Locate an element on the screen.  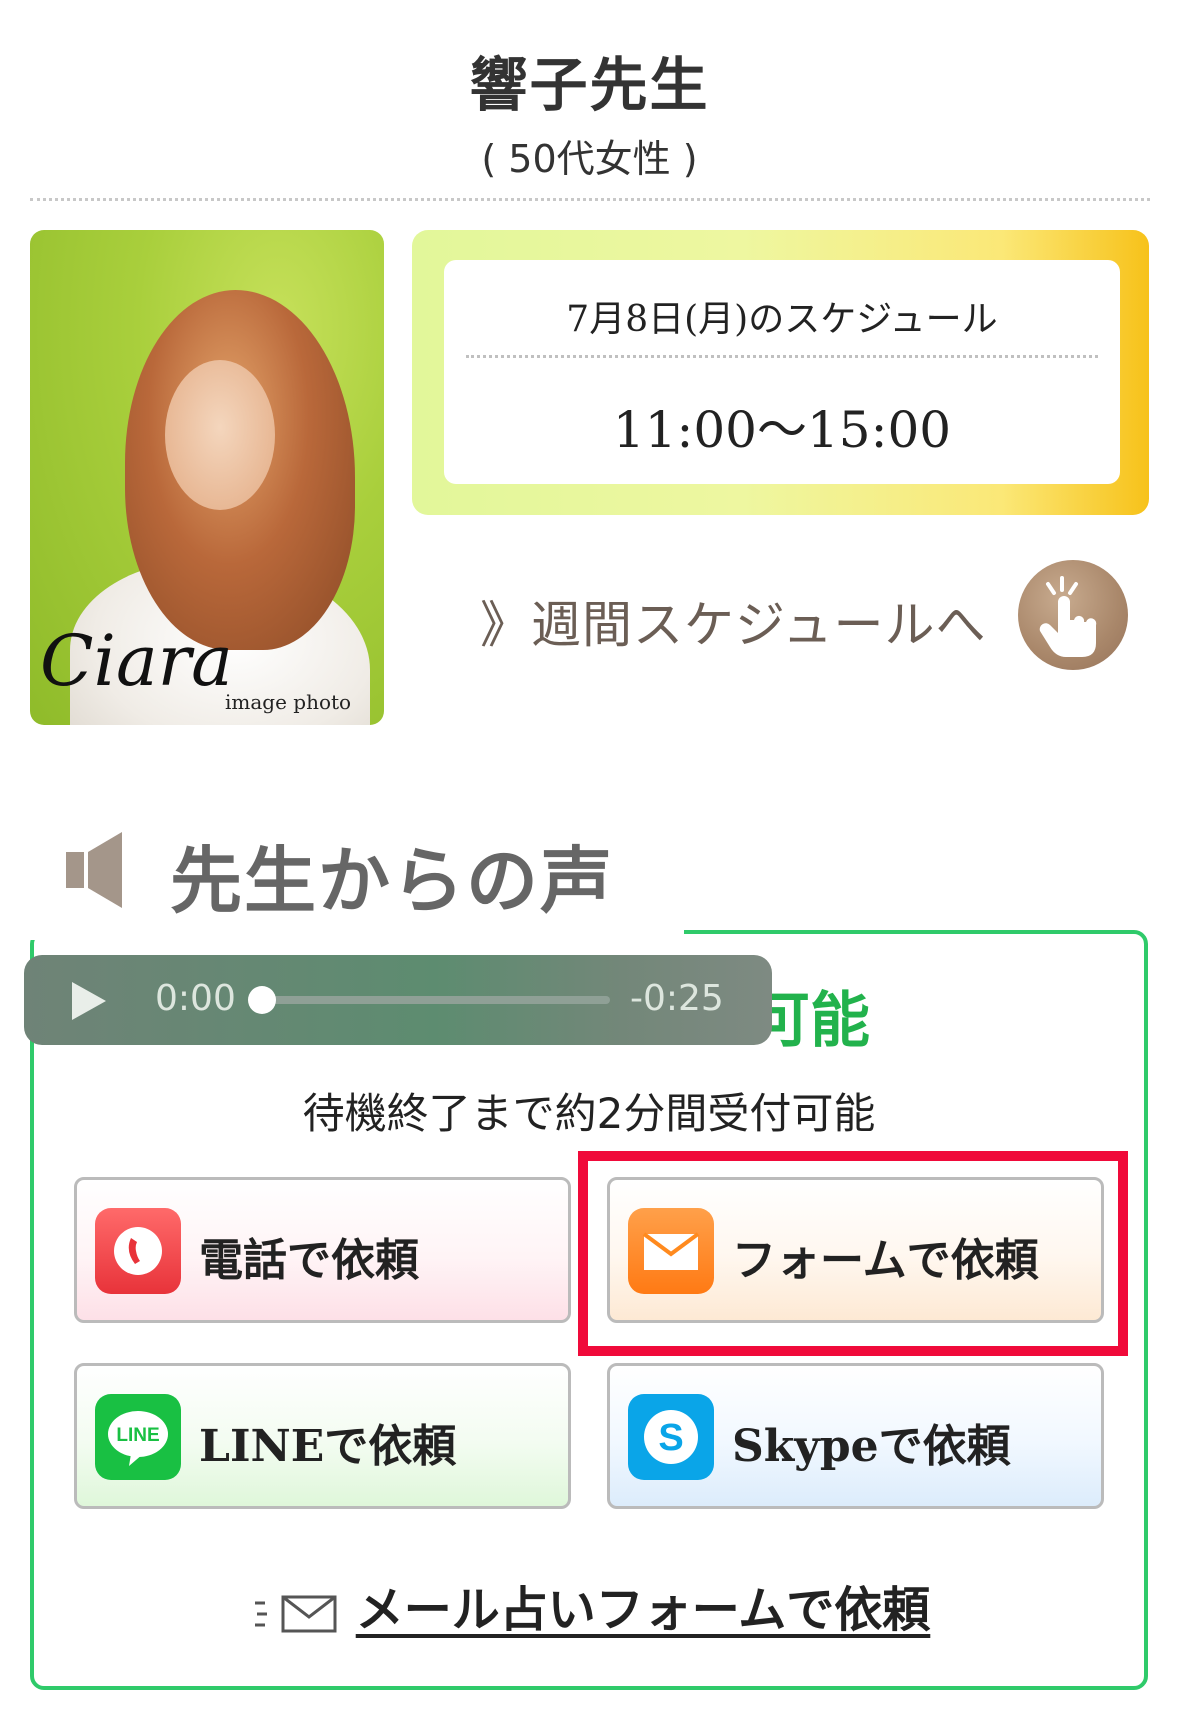
skype-request-button: S Skypeで依頼 is located at coordinates (855, 1436).